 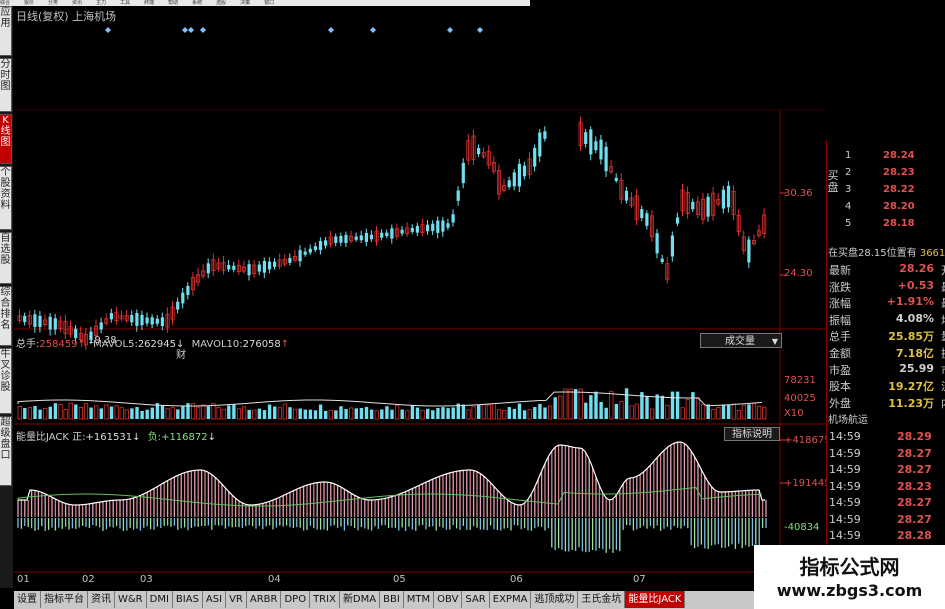 I want to click on indicator-axis-label-1: +418675, so click(x=807, y=440).